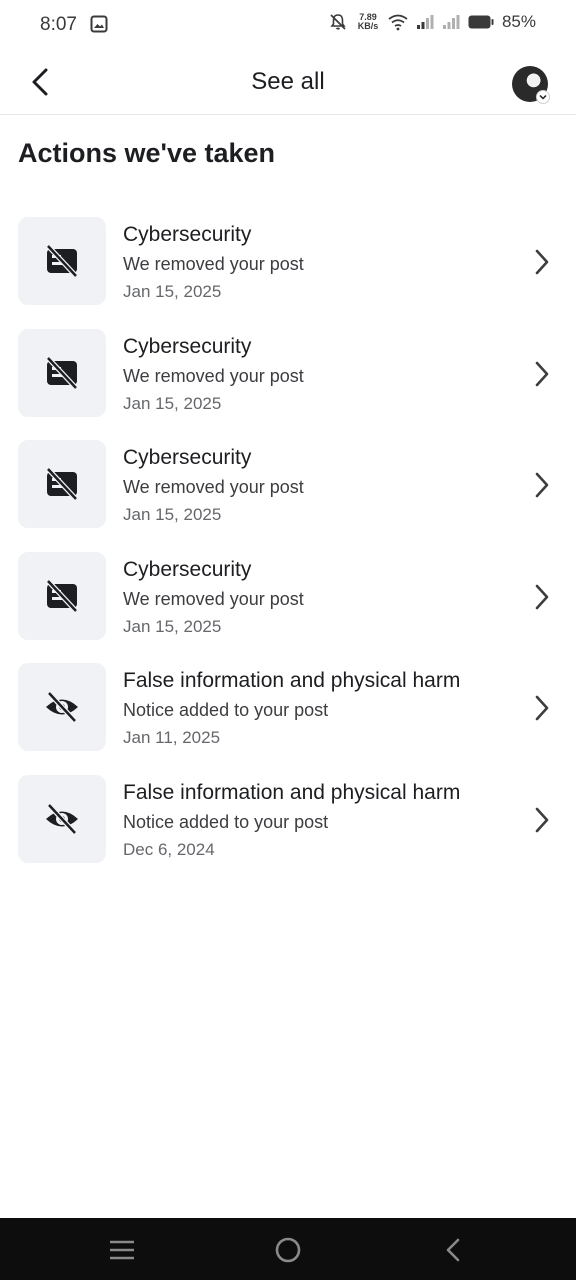  I want to click on chevron-down-icon, so click(543, 97).